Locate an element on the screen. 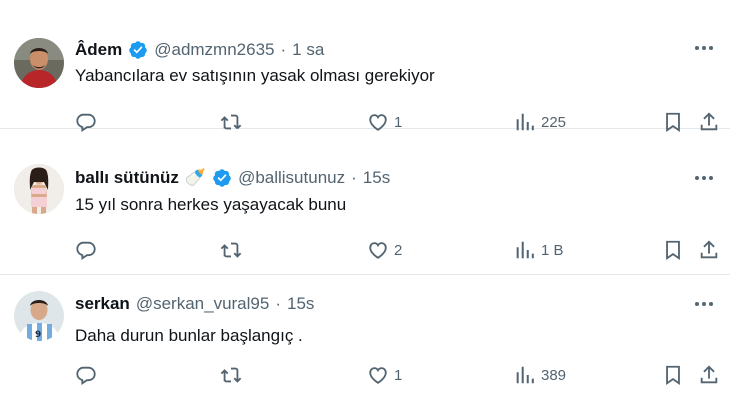  author-name: serkan is located at coordinates (102, 304).